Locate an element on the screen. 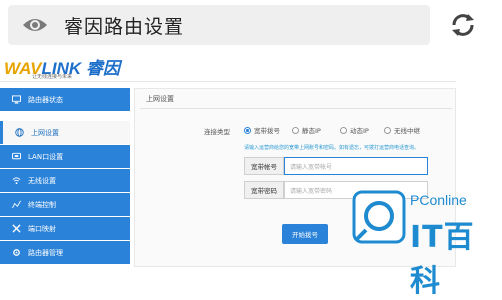  tools-icon is located at coordinates (16, 228).